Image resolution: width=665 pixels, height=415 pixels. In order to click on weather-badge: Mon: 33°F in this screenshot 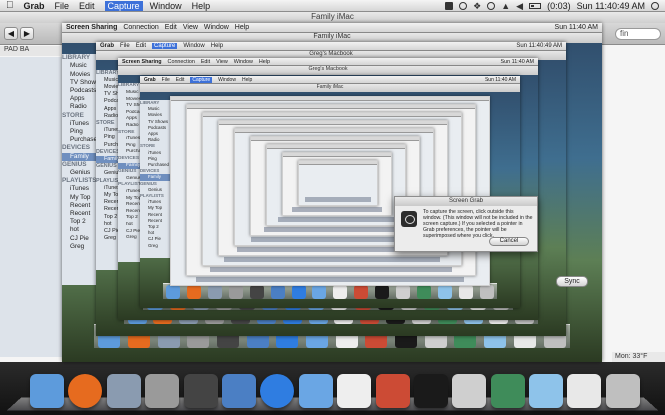, I will do `click(638, 357)`.